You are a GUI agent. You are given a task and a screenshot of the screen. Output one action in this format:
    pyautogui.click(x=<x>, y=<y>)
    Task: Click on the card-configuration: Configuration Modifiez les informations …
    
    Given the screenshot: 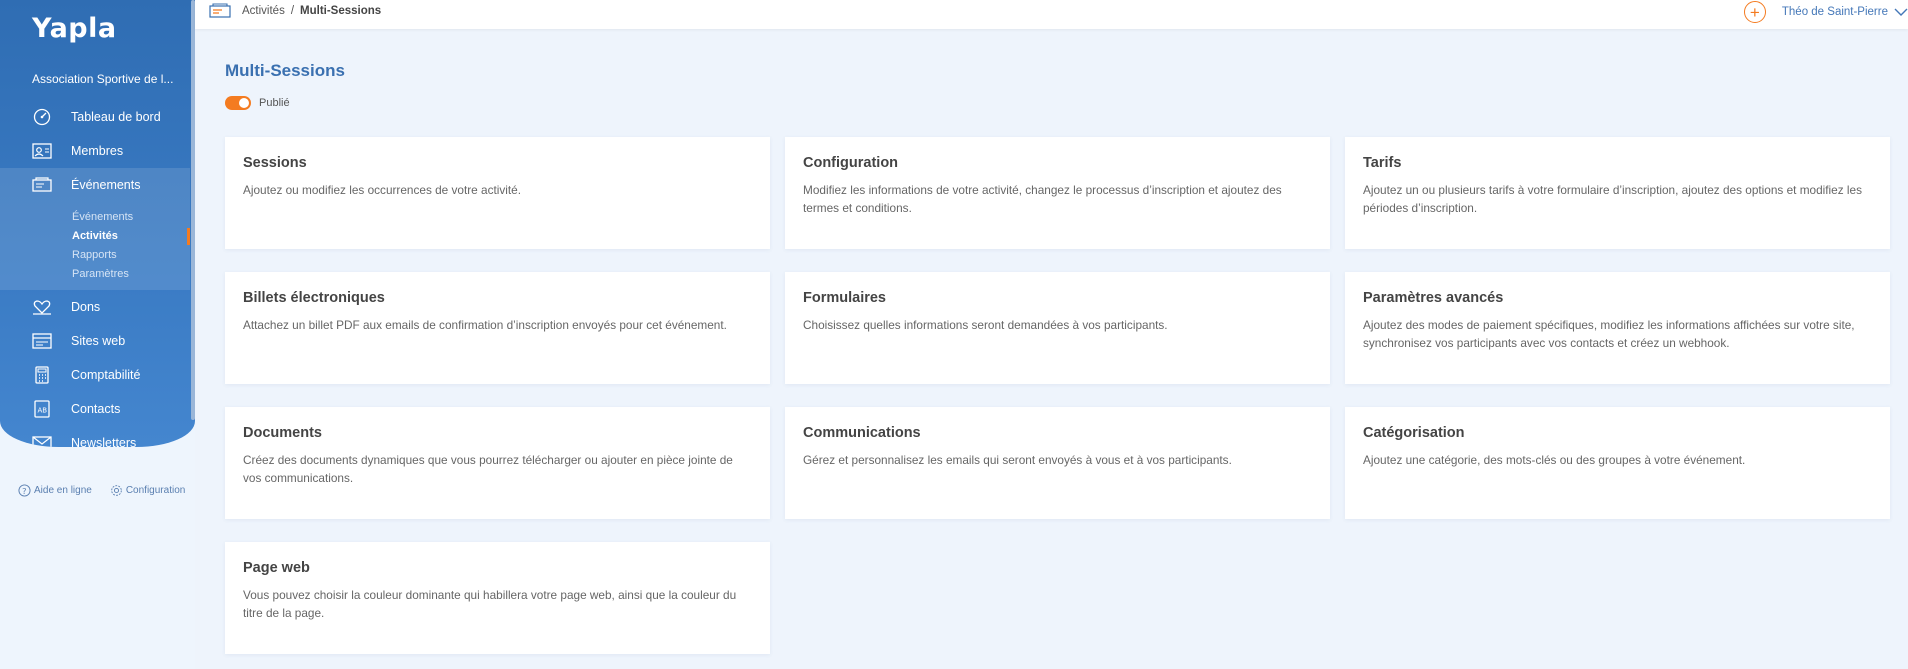 What is the action you would take?
    pyautogui.click(x=1057, y=193)
    